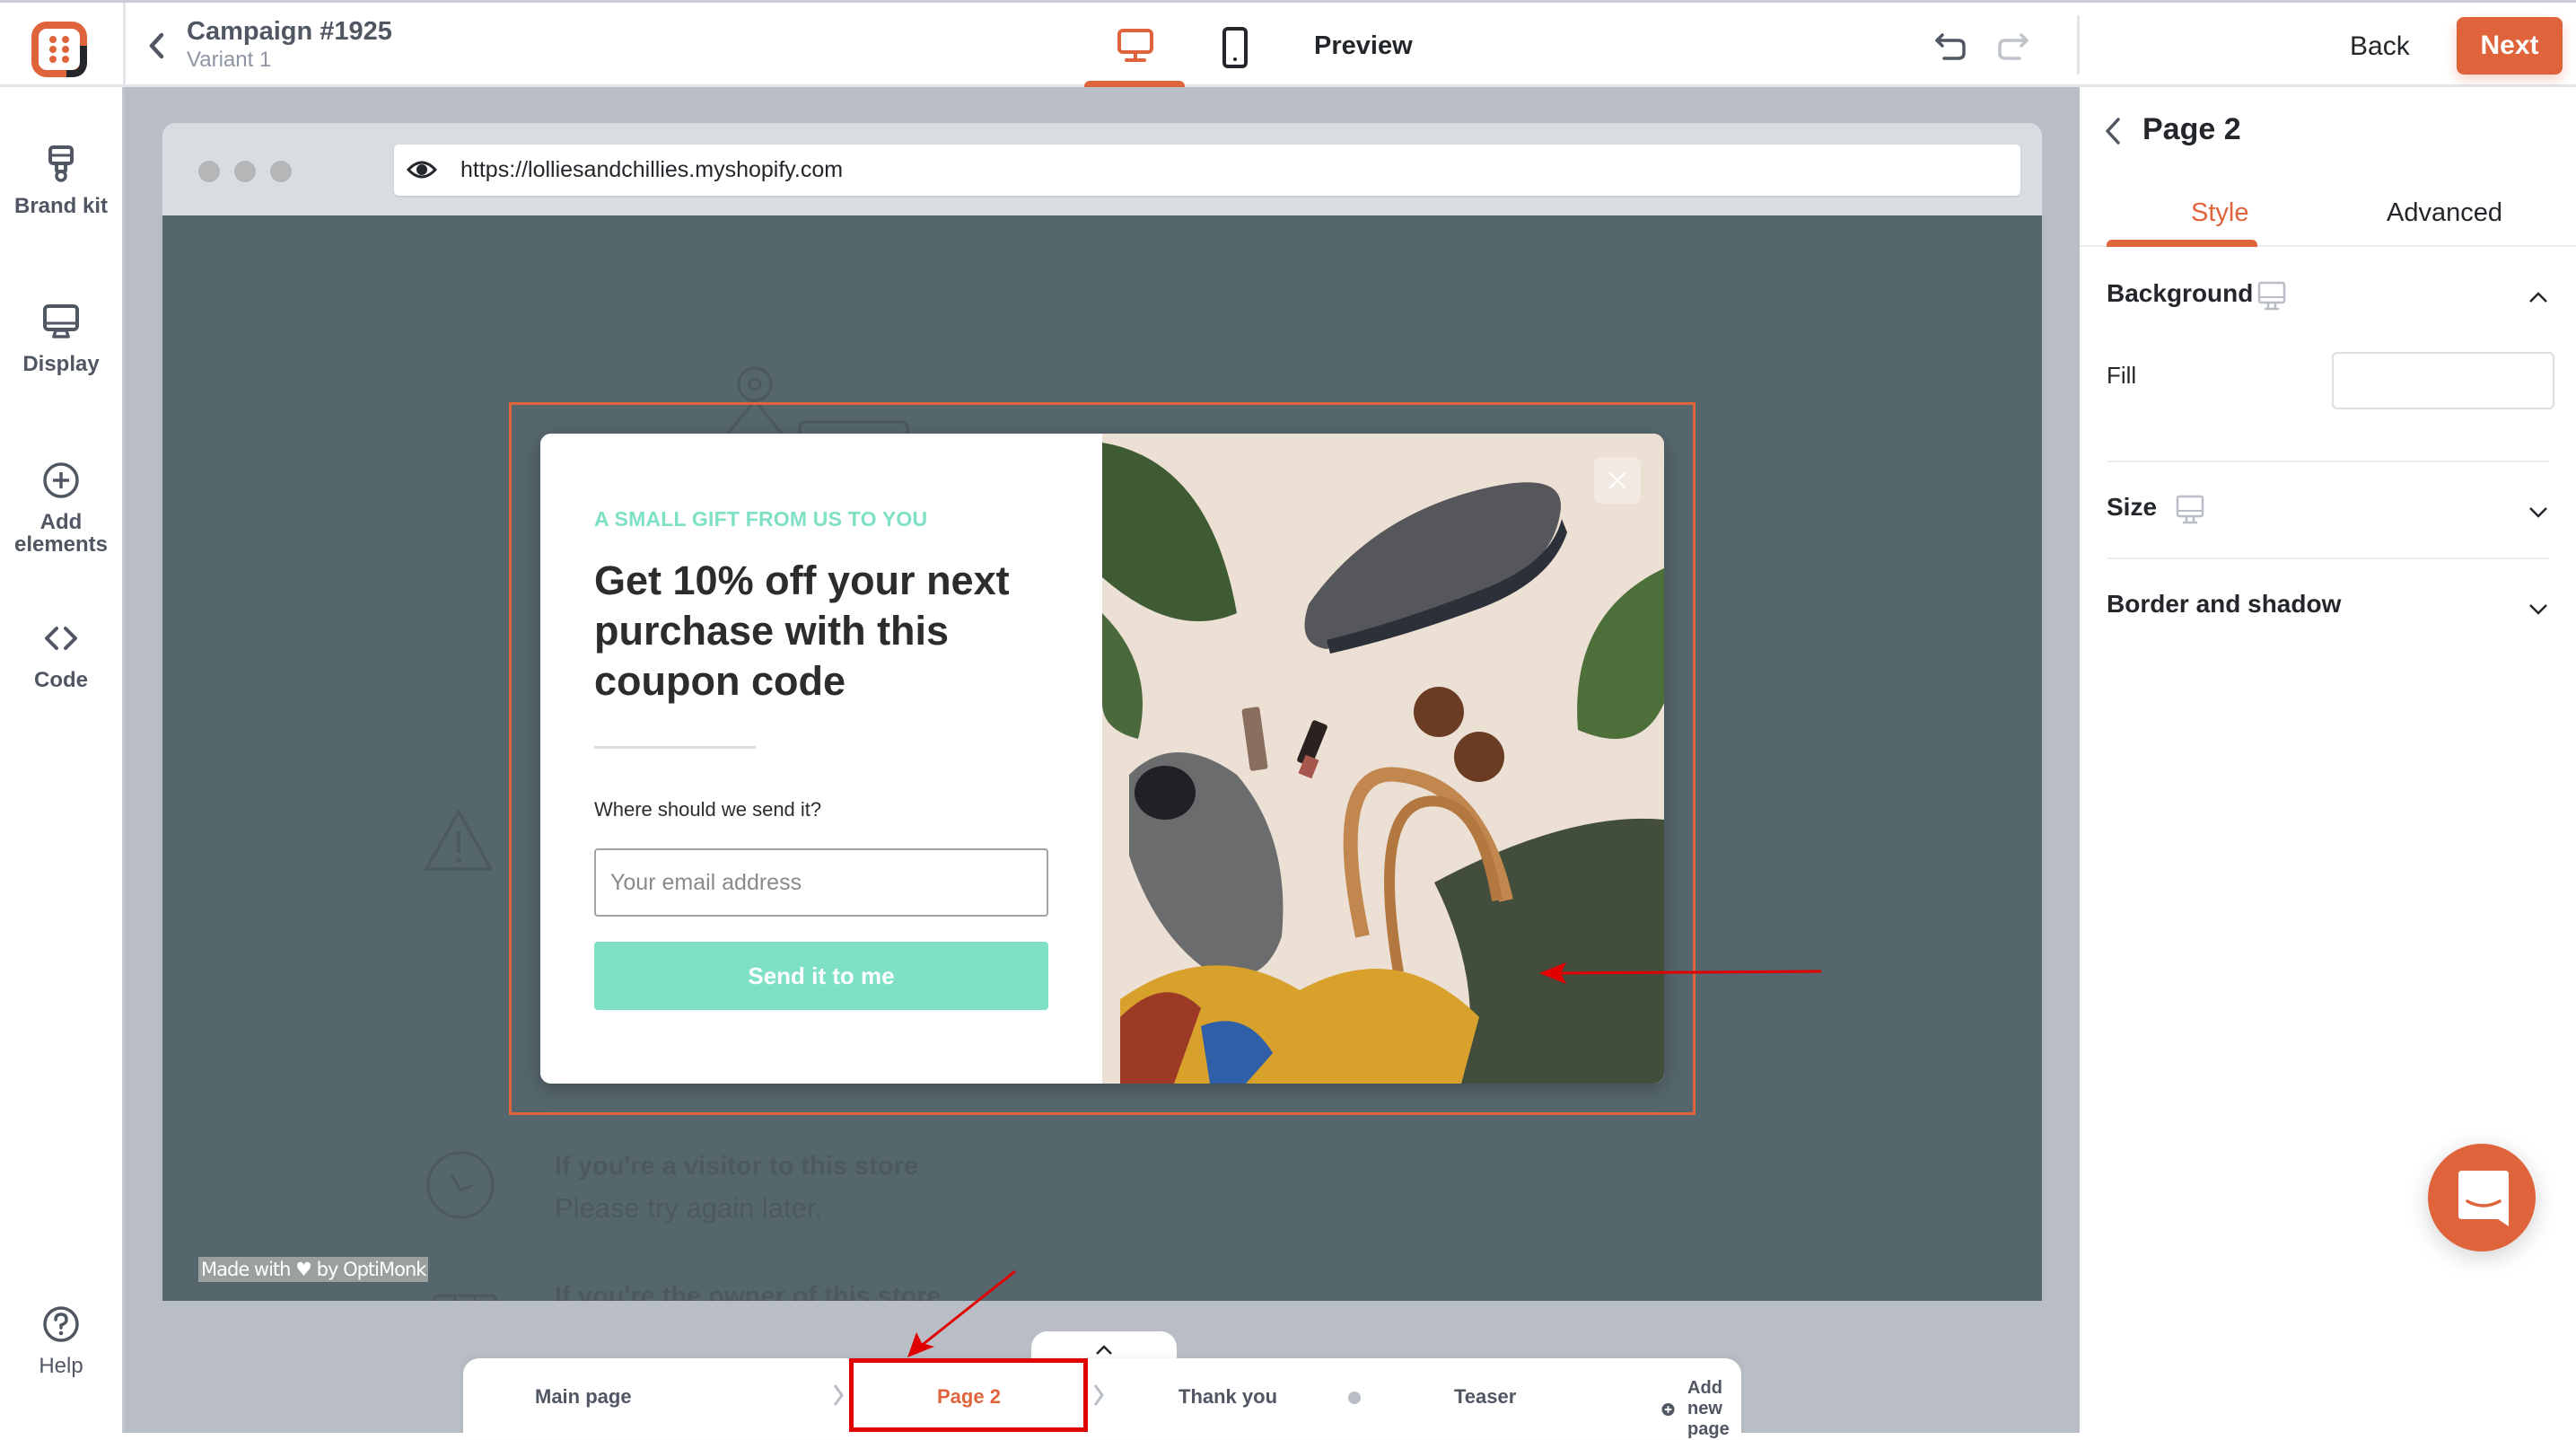 This screenshot has width=2576, height=1440. What do you see at coordinates (748, 1292) in the screenshot?
I see `store-owner-title: If you're the owner of this store` at bounding box center [748, 1292].